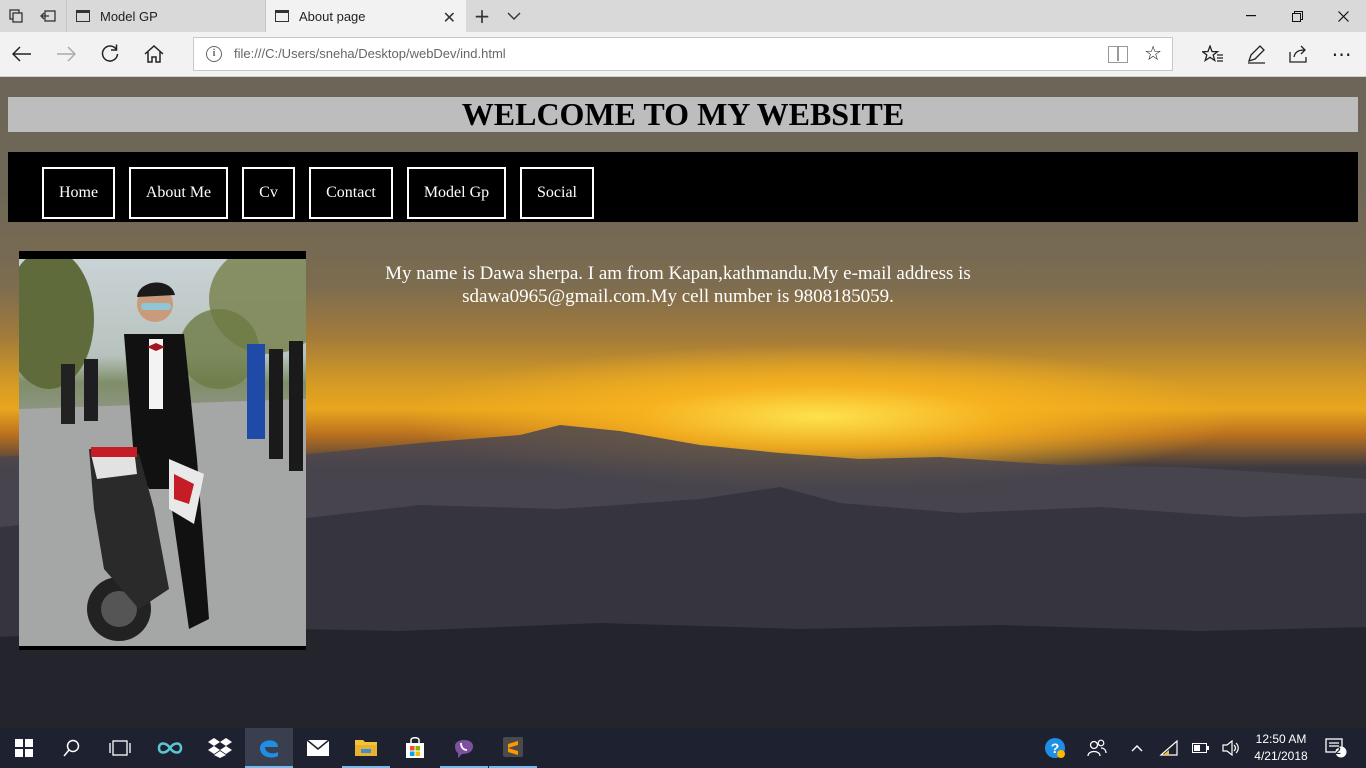  What do you see at coordinates (24, 748) in the screenshot?
I see `start-icon` at bounding box center [24, 748].